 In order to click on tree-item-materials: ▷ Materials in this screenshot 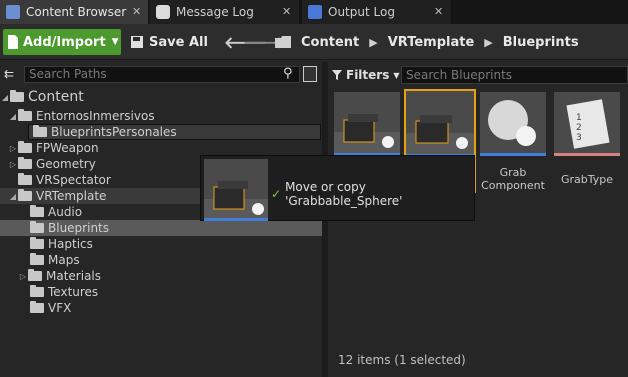, I will do `click(50, 276)`.